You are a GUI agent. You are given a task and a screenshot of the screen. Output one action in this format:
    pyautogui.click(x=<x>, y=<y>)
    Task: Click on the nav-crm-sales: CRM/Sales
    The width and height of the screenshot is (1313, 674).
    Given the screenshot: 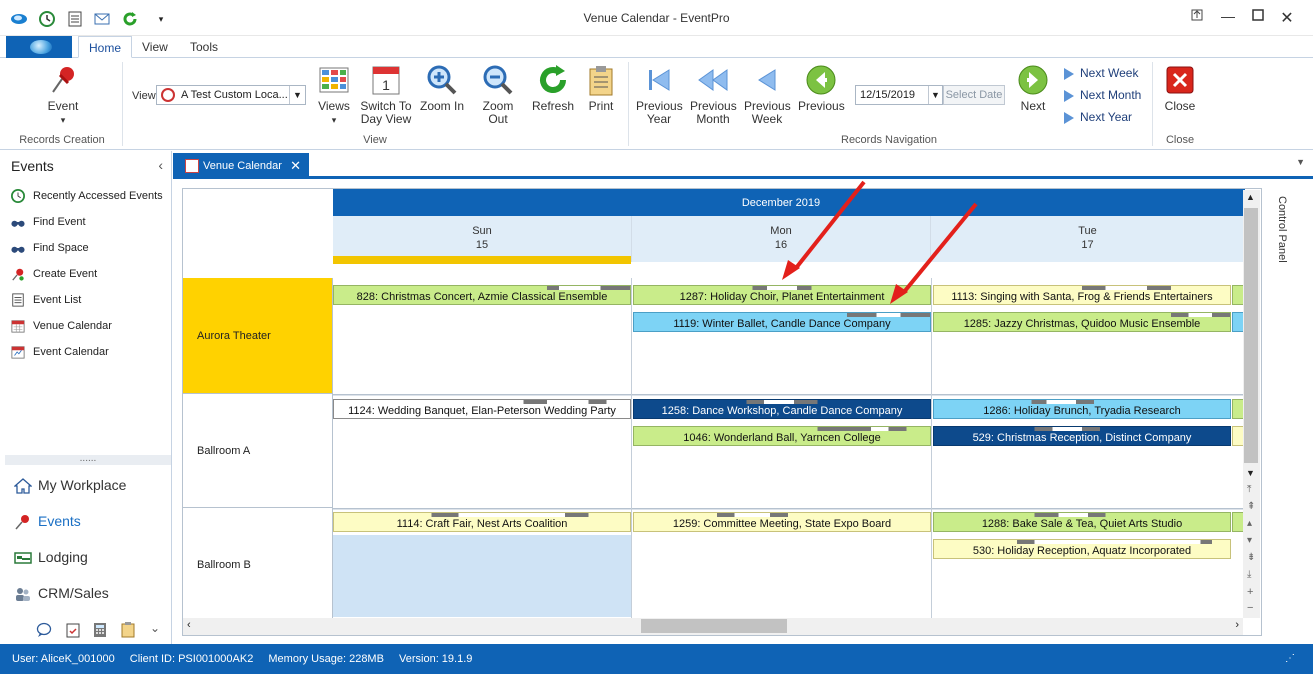 What is the action you would take?
    pyautogui.click(x=61, y=593)
    